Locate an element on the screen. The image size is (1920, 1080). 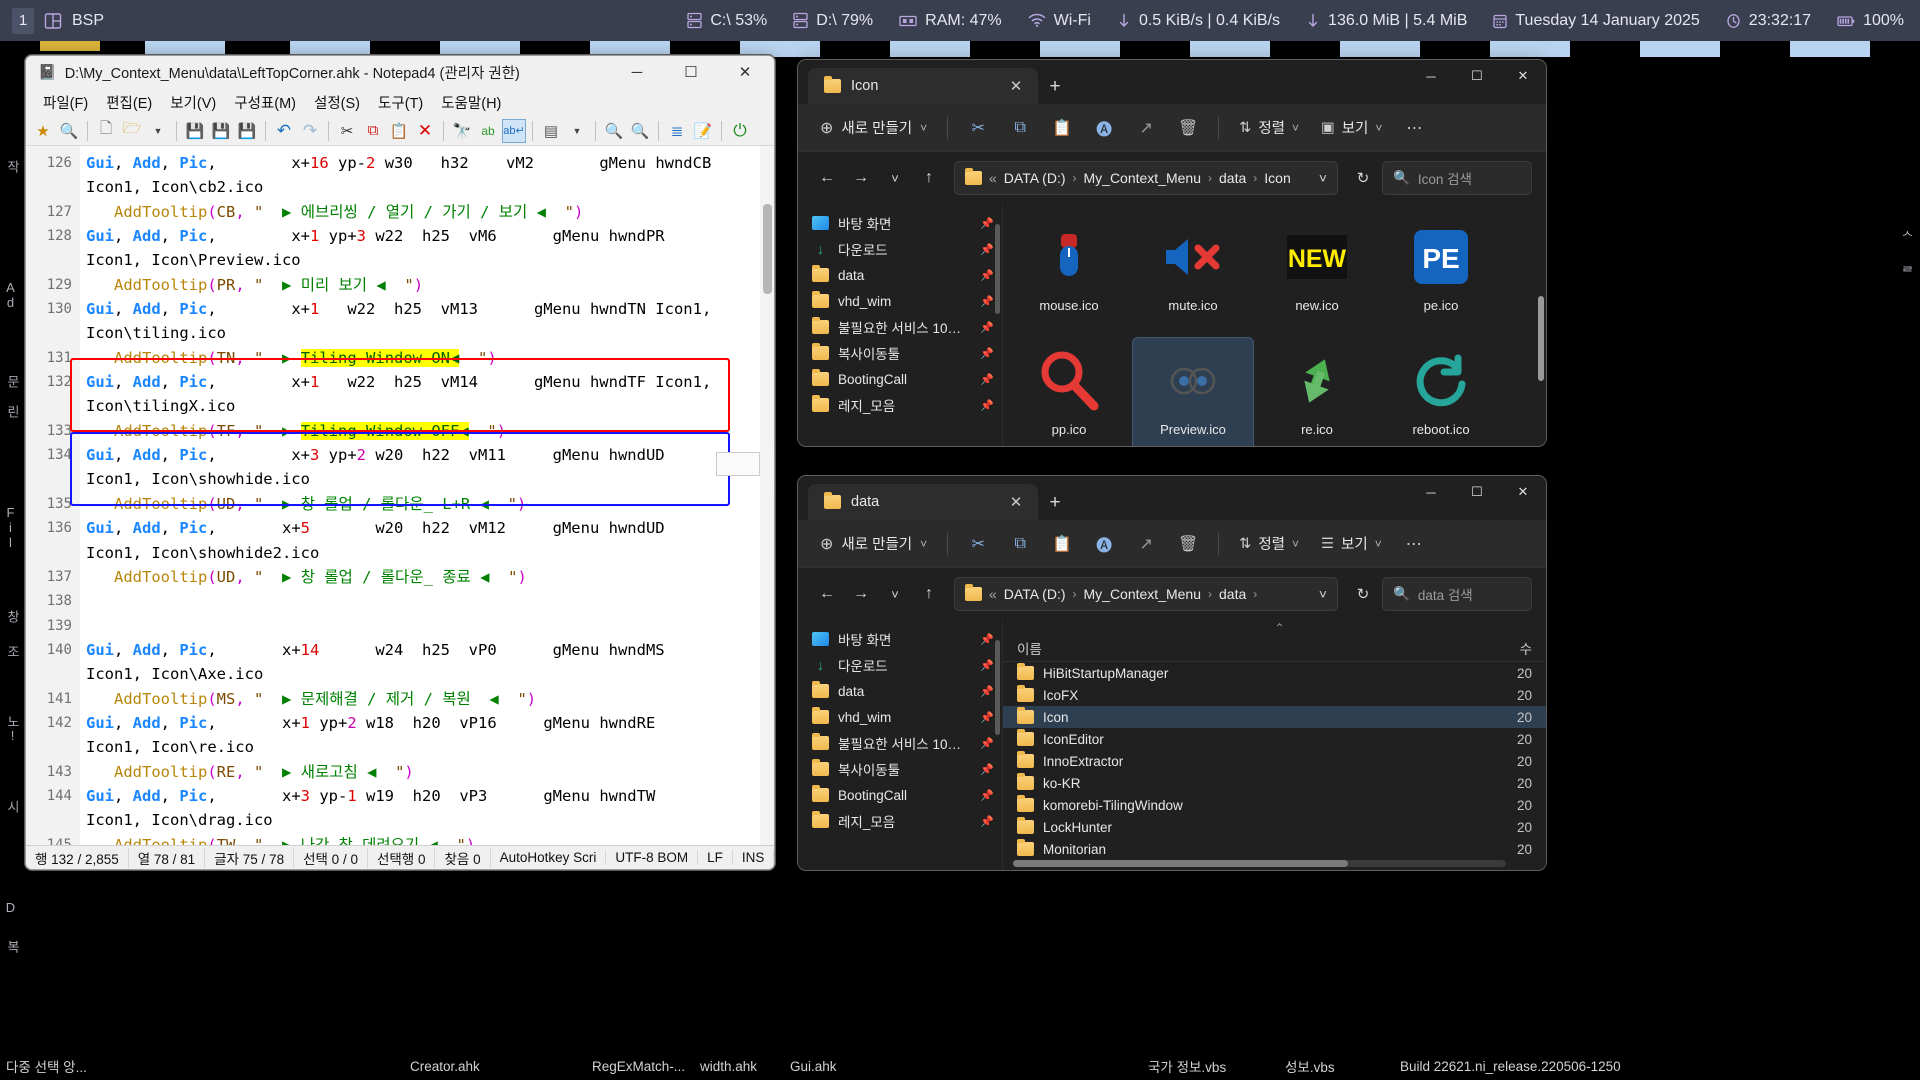
rename-icon: 🅐 is located at coordinates (1104, 128).